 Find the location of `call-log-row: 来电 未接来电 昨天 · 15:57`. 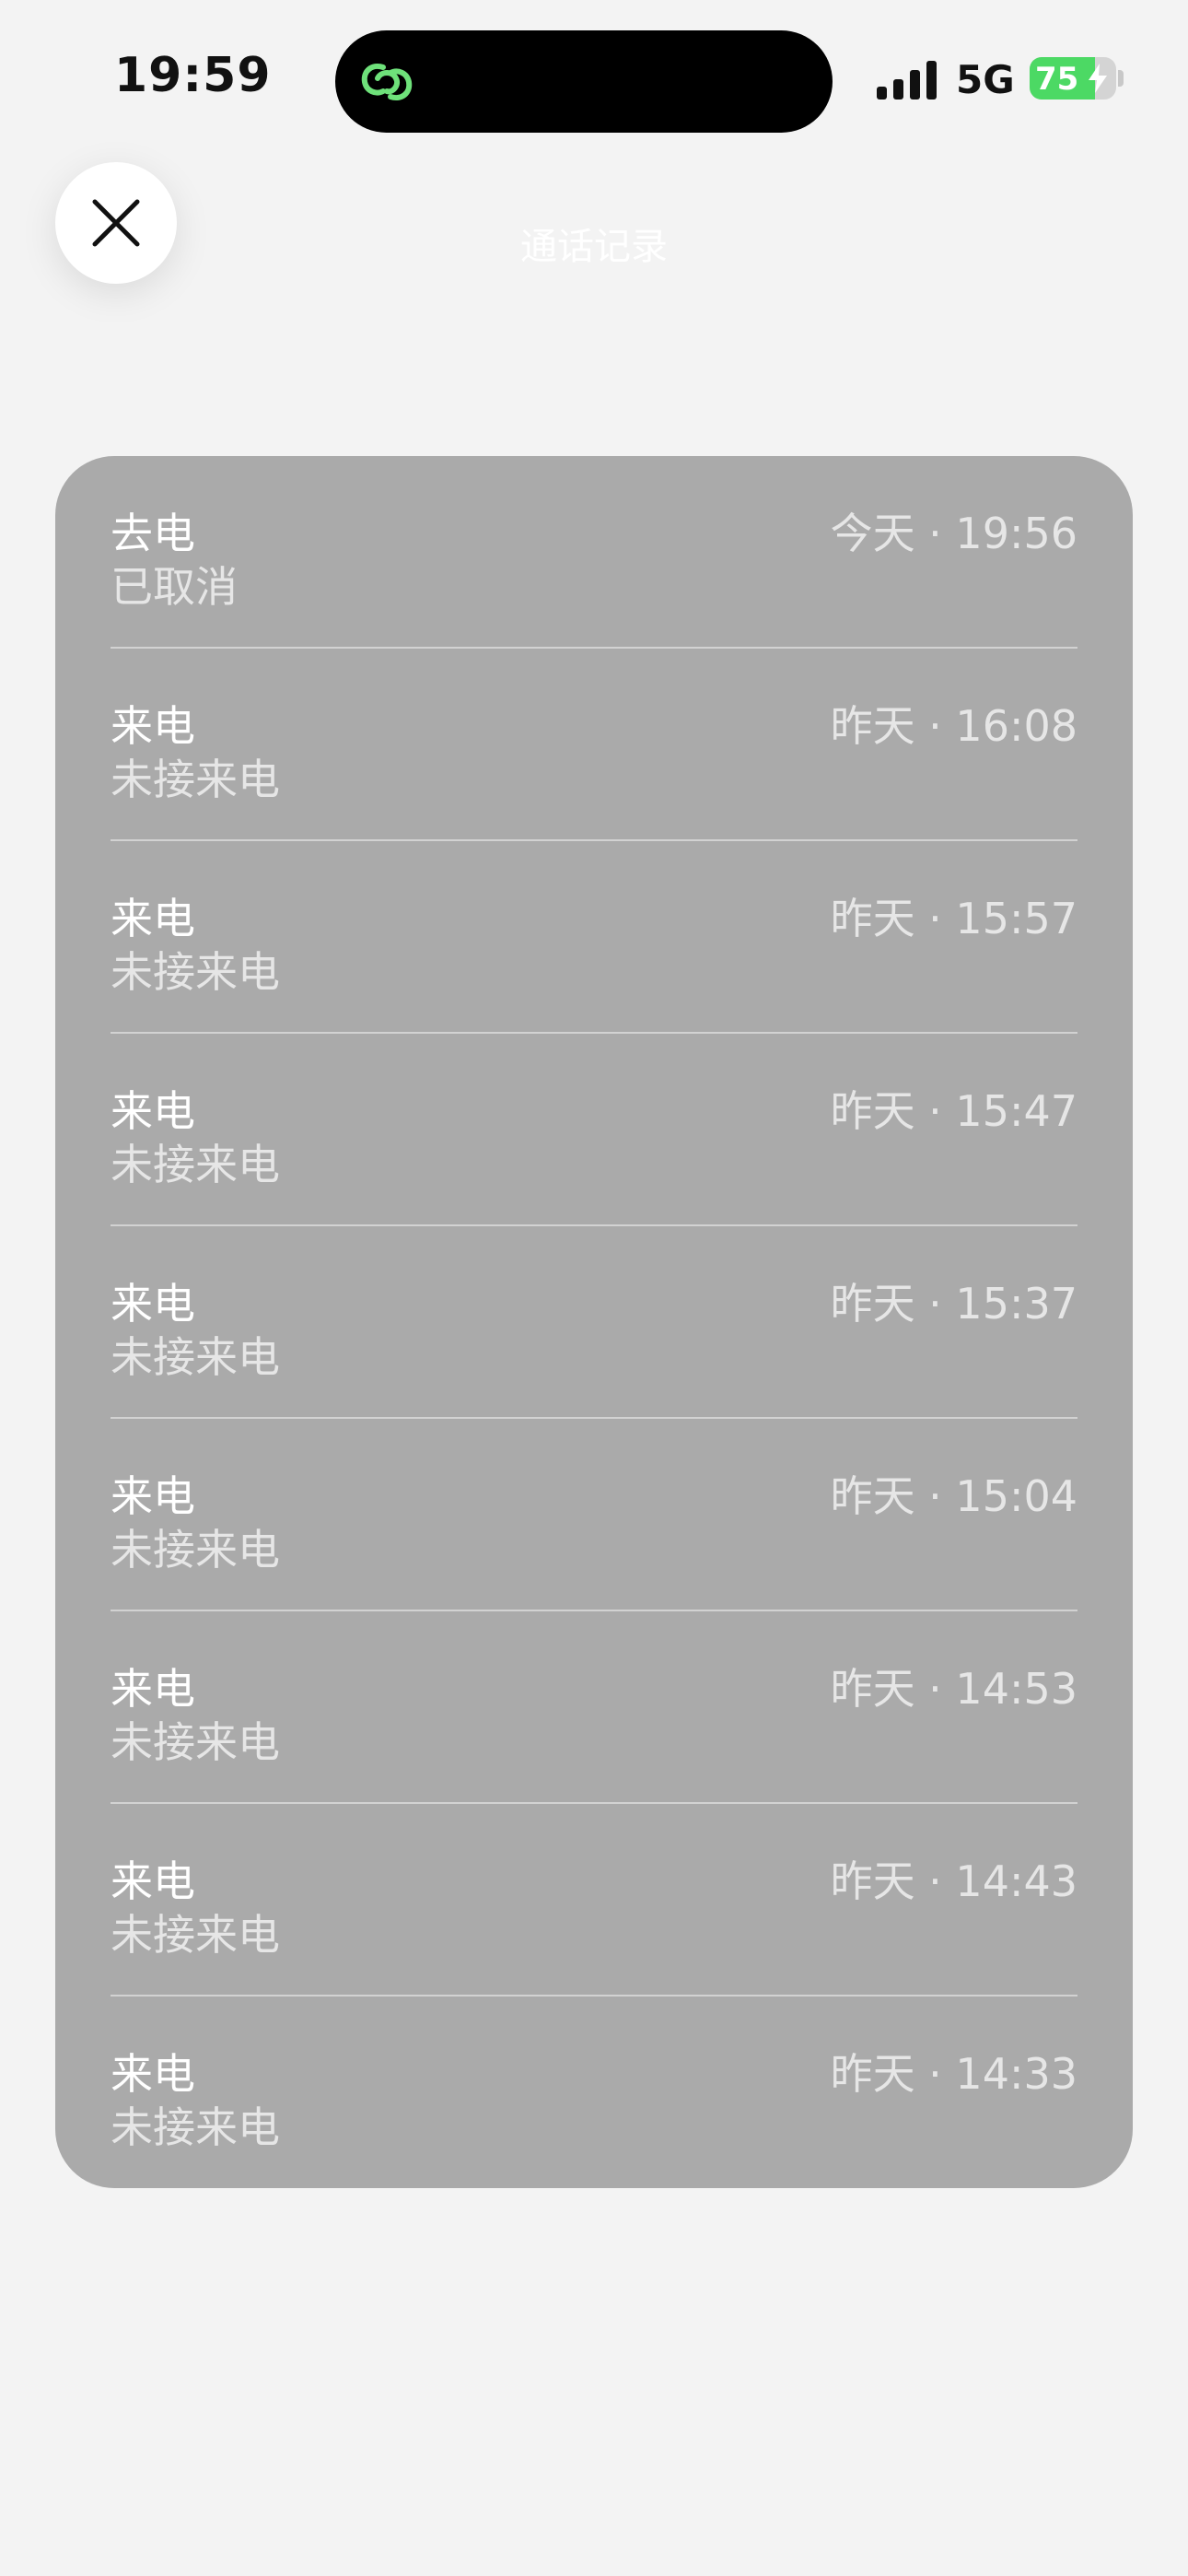

call-log-row: 来电 未接来电 昨天 · 15:57 is located at coordinates (594, 937).